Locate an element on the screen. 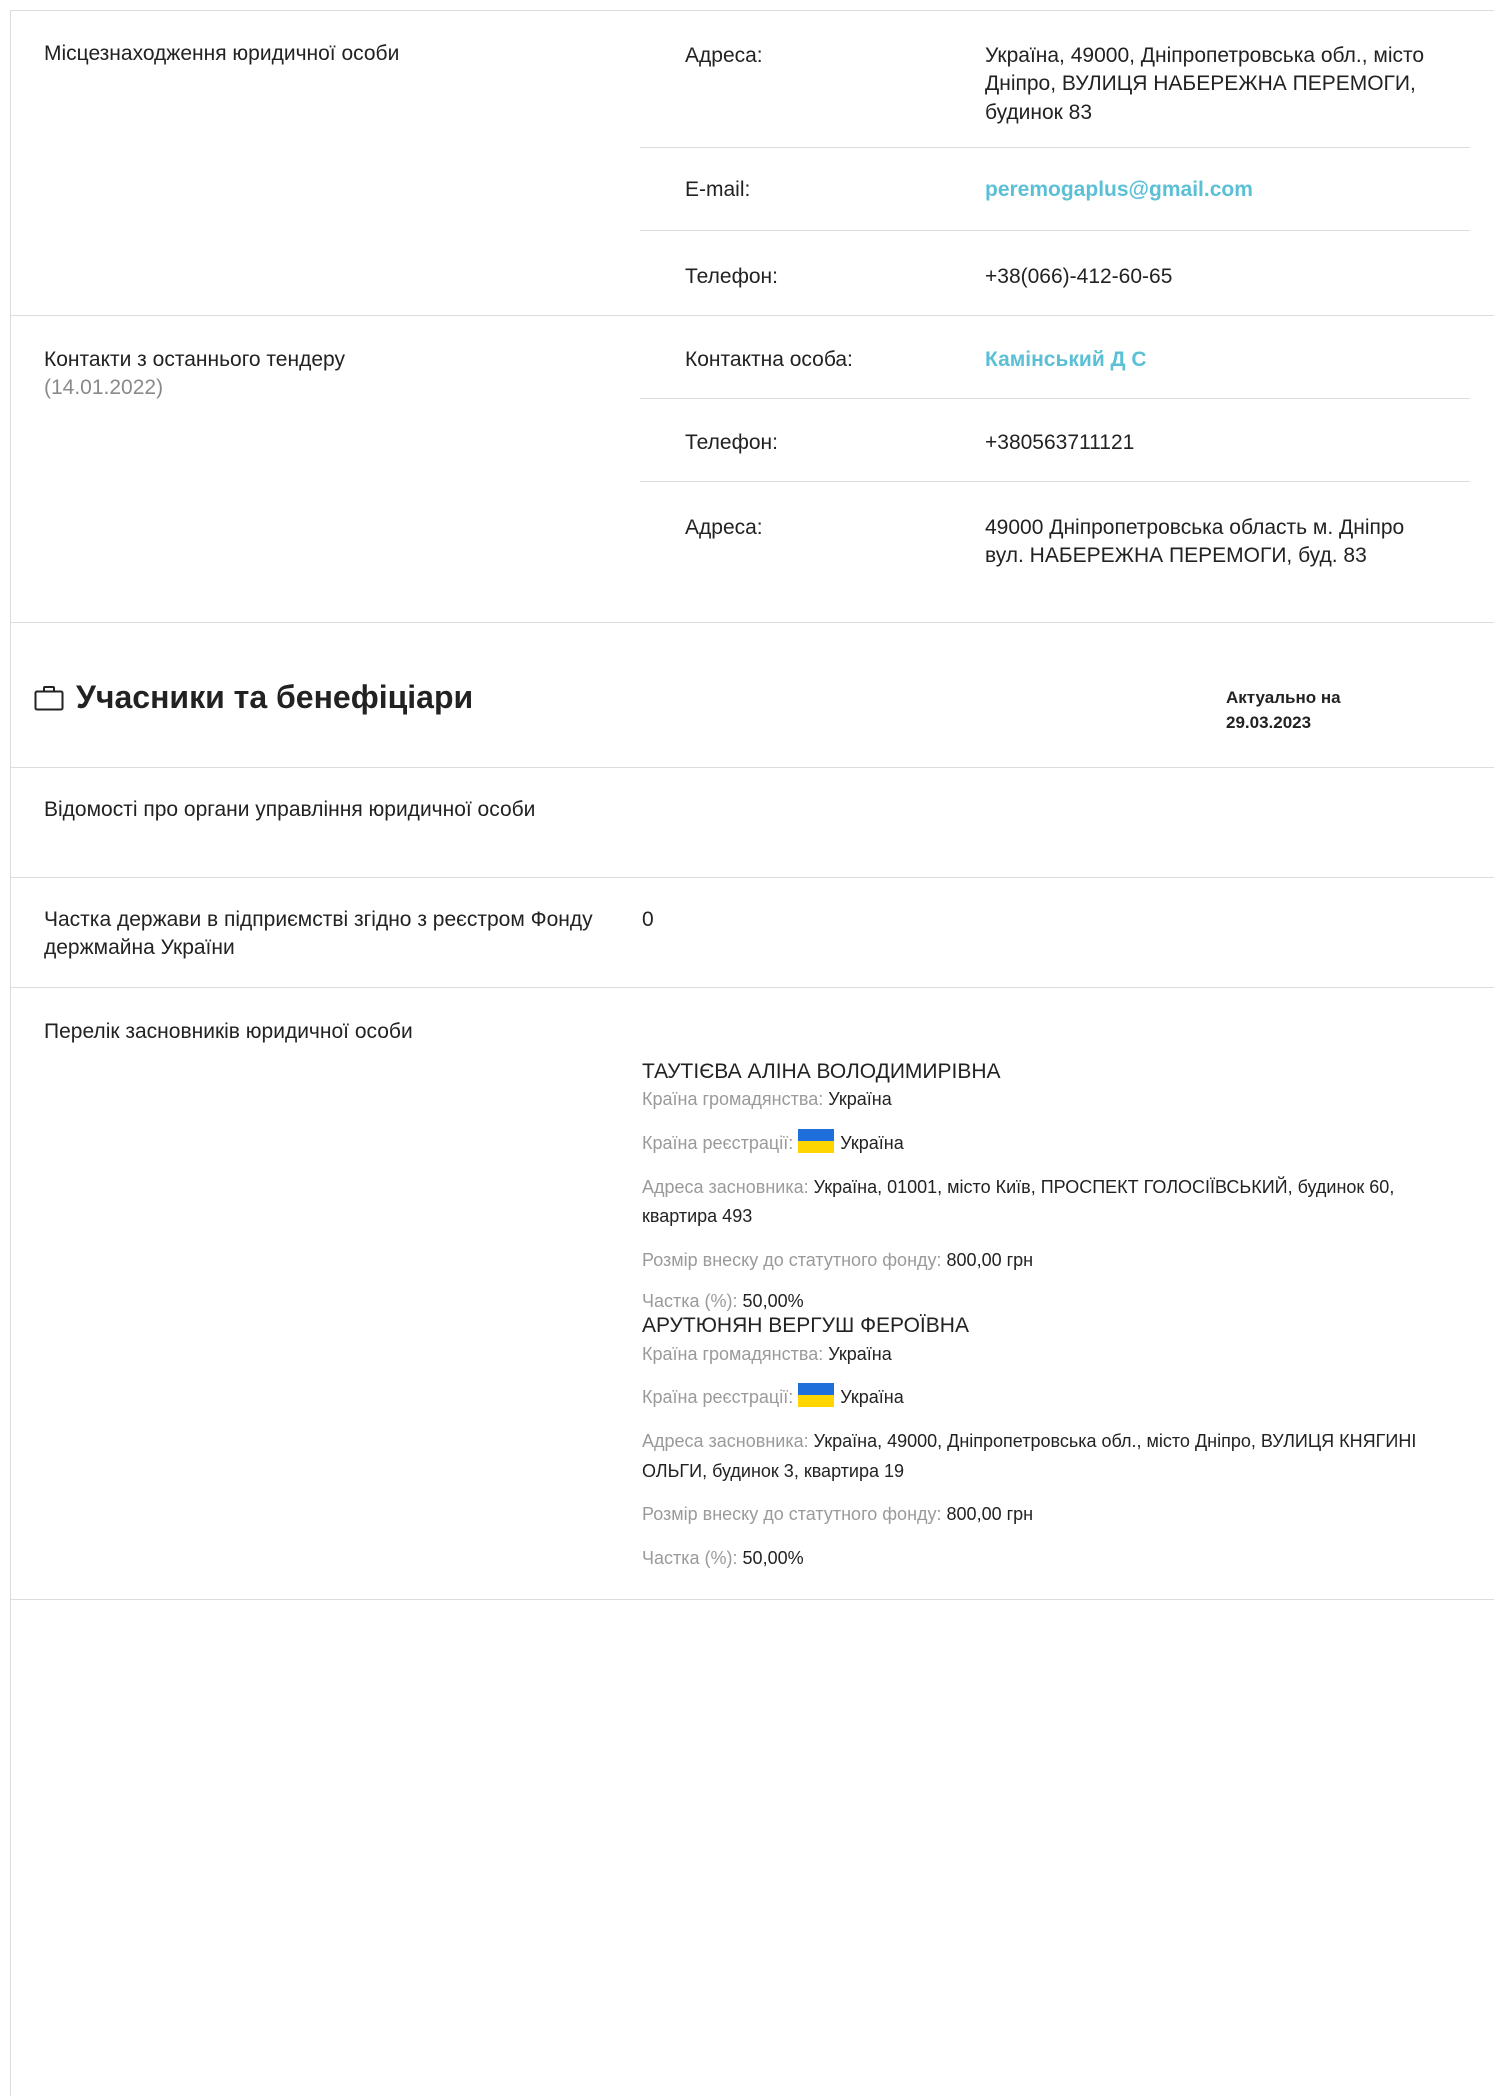 This screenshot has width=1494, height=2096. participants-title: Учасники та бенефіціари is located at coordinates (275, 697).